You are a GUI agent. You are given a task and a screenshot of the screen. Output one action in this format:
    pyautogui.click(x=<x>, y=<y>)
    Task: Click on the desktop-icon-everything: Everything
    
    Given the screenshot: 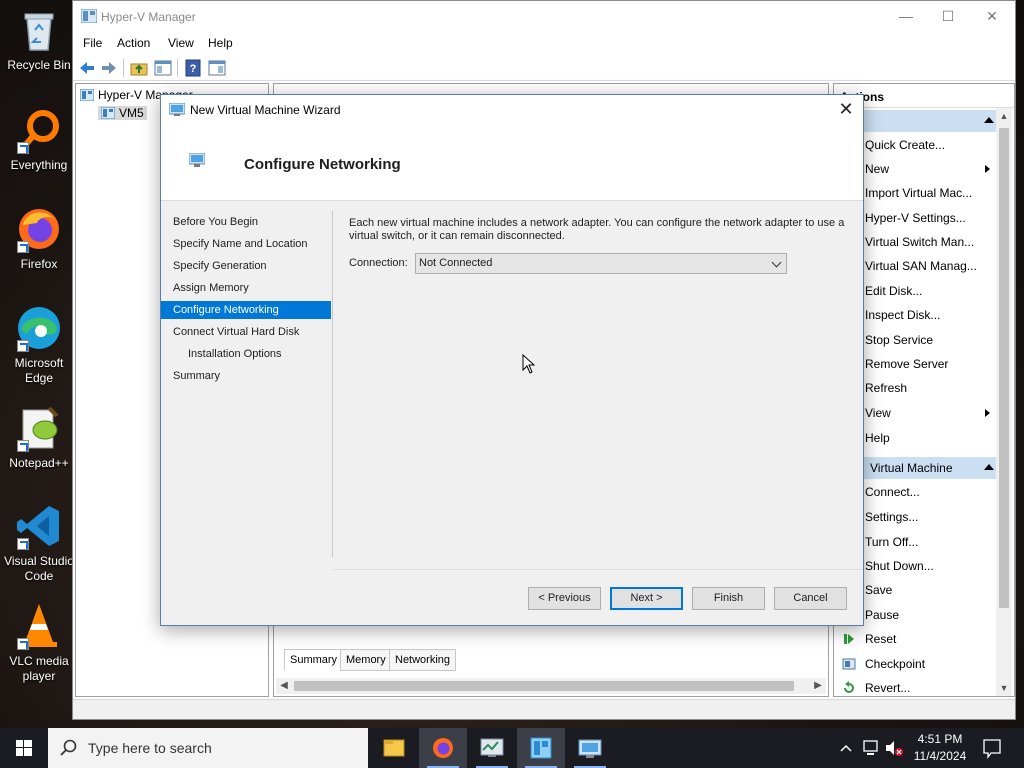 What is the action you would take?
    pyautogui.click(x=39, y=139)
    